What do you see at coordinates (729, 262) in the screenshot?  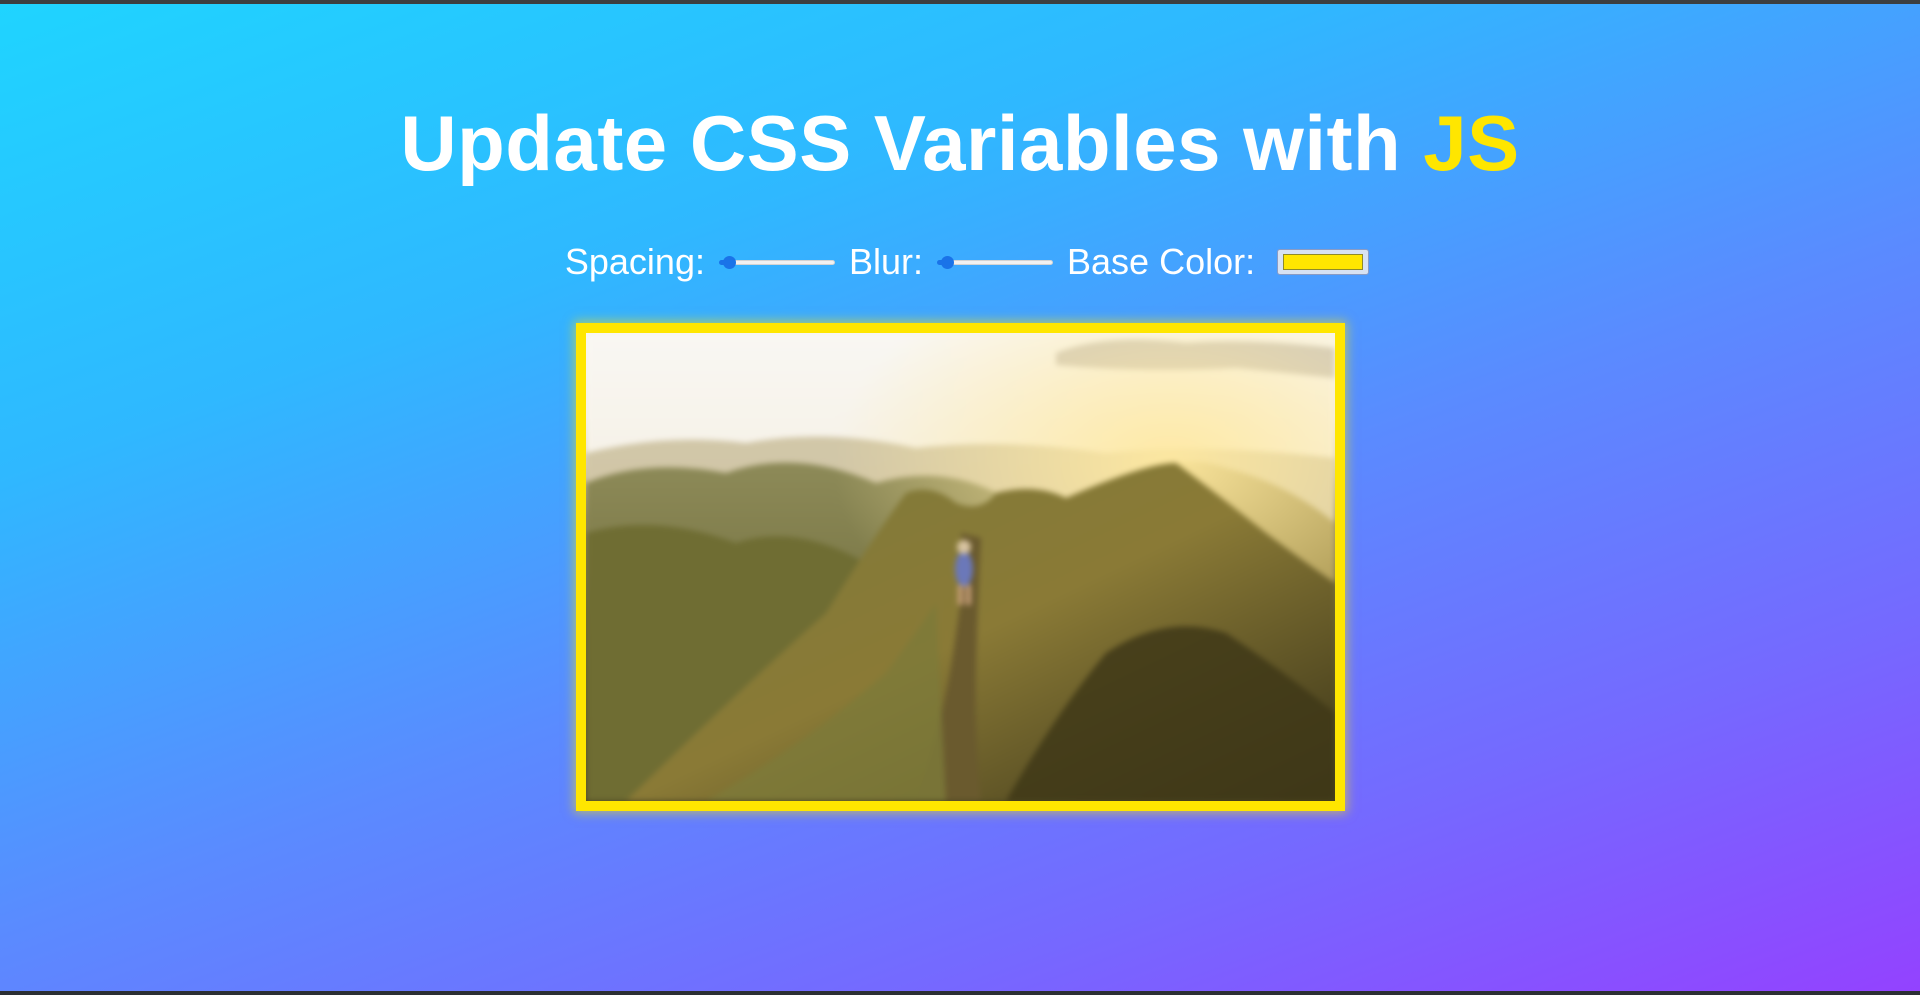 I see `spacing-slider-thumb` at bounding box center [729, 262].